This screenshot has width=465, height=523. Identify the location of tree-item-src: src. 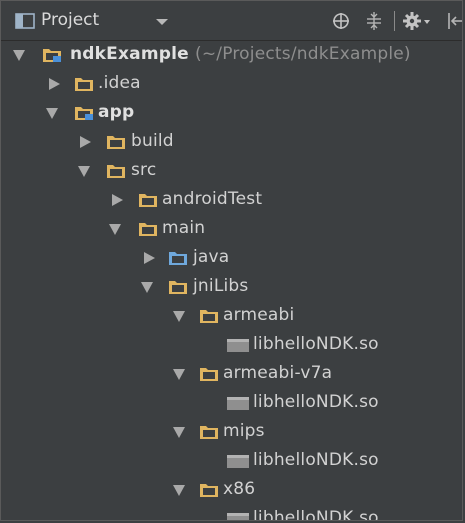
(231, 171).